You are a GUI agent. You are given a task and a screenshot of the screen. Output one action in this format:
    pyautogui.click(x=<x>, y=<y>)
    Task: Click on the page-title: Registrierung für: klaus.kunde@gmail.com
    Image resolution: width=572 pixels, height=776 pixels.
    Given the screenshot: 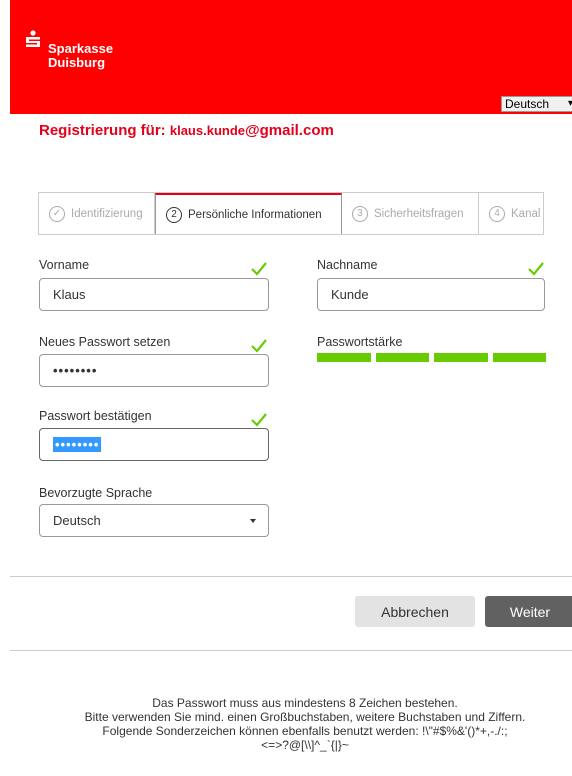 What is the action you would take?
    pyautogui.click(x=186, y=130)
    